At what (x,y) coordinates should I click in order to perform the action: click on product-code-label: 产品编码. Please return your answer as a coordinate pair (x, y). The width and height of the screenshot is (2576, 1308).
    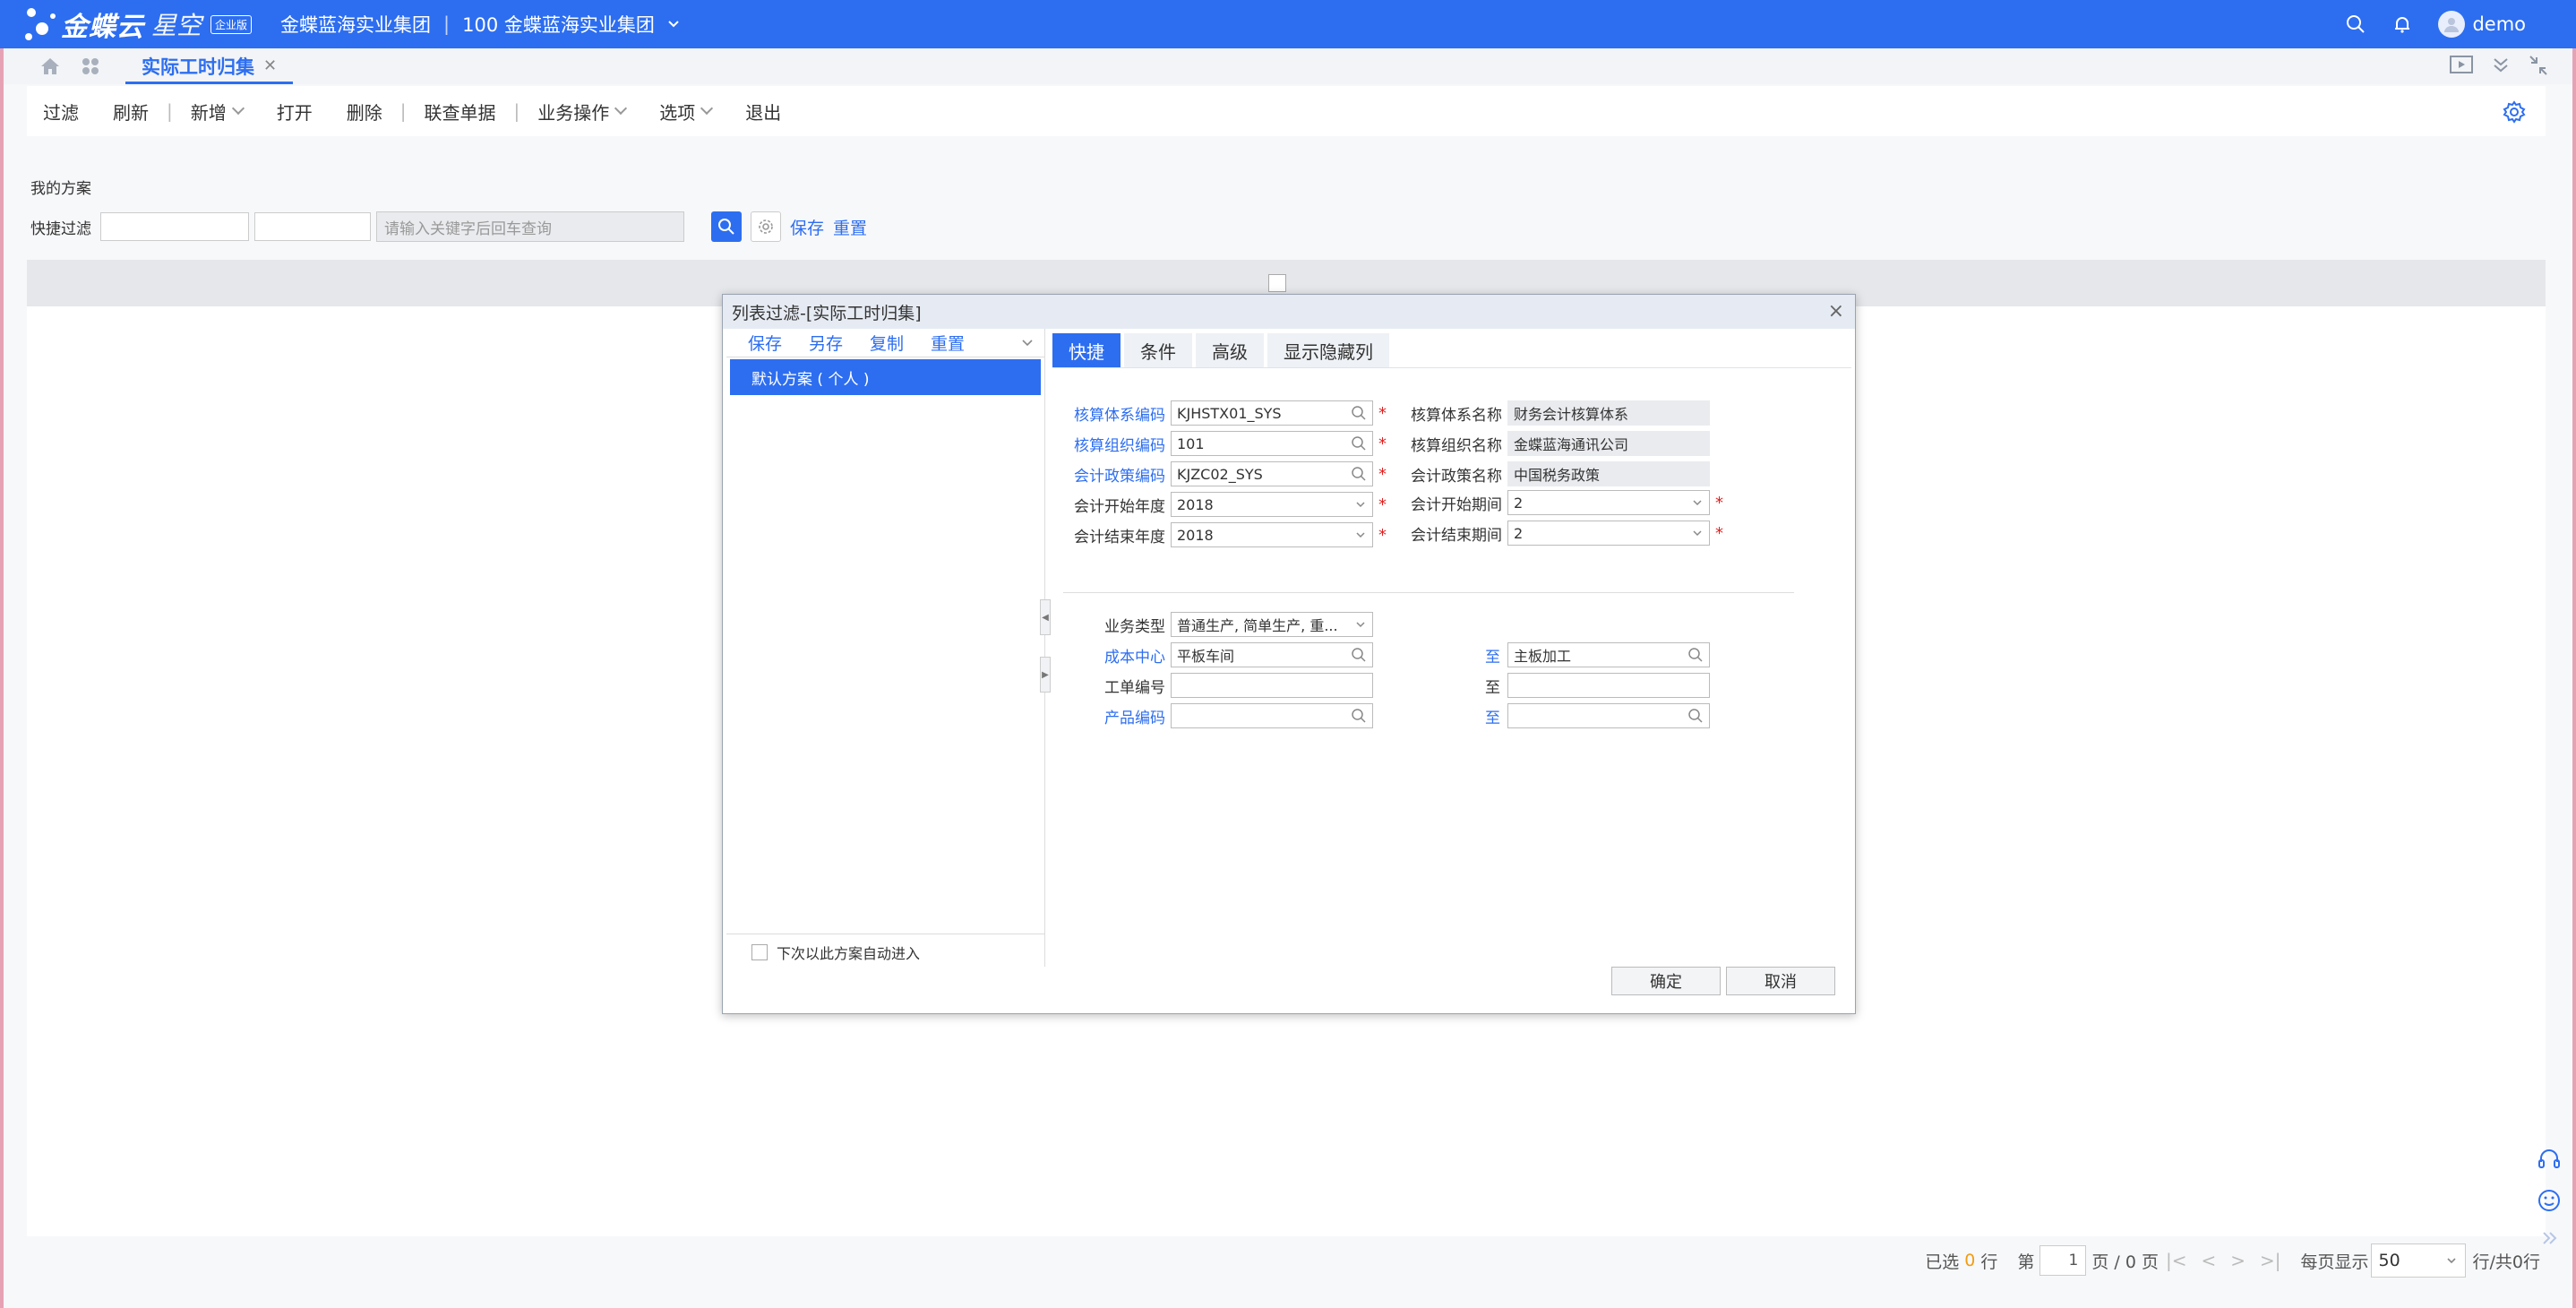
    Looking at the image, I should click on (1111, 716).